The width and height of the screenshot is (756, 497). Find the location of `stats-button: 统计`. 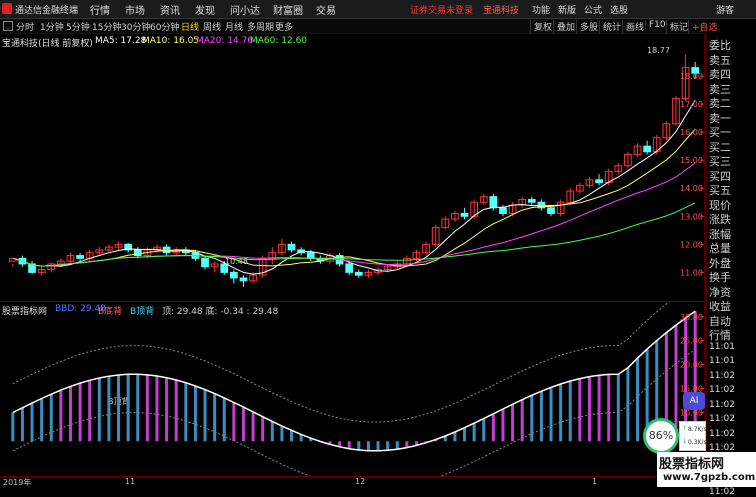

stats-button: 统计 is located at coordinates (610, 26).